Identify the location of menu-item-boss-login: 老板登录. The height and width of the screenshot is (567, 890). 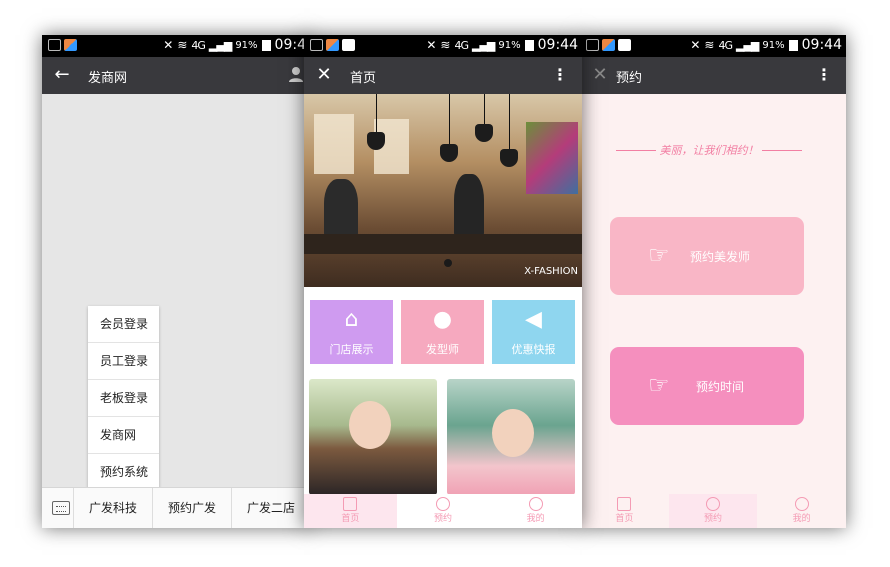
(123, 398).